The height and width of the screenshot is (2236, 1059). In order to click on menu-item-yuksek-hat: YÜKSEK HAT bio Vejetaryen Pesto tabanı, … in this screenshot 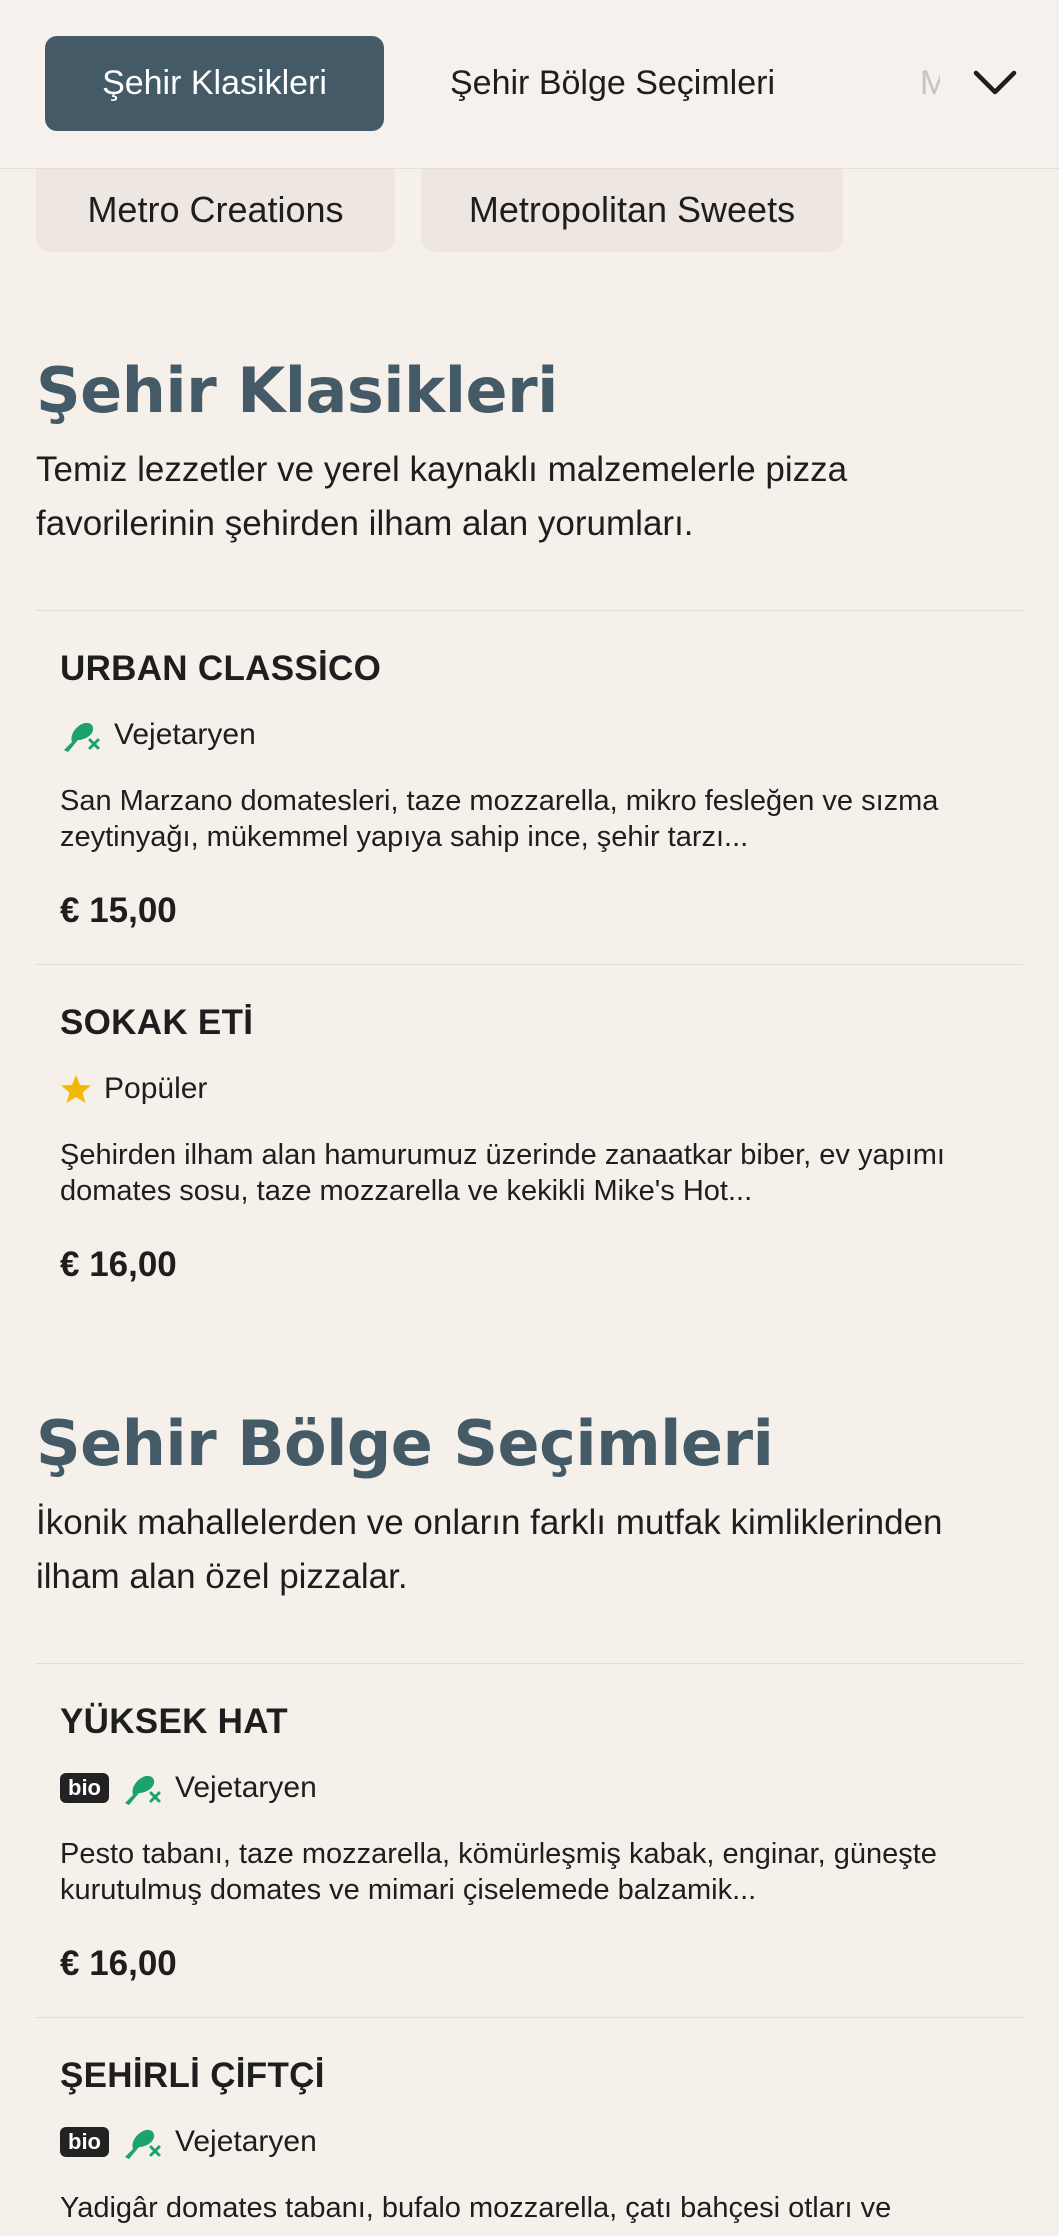, I will do `click(529, 1840)`.